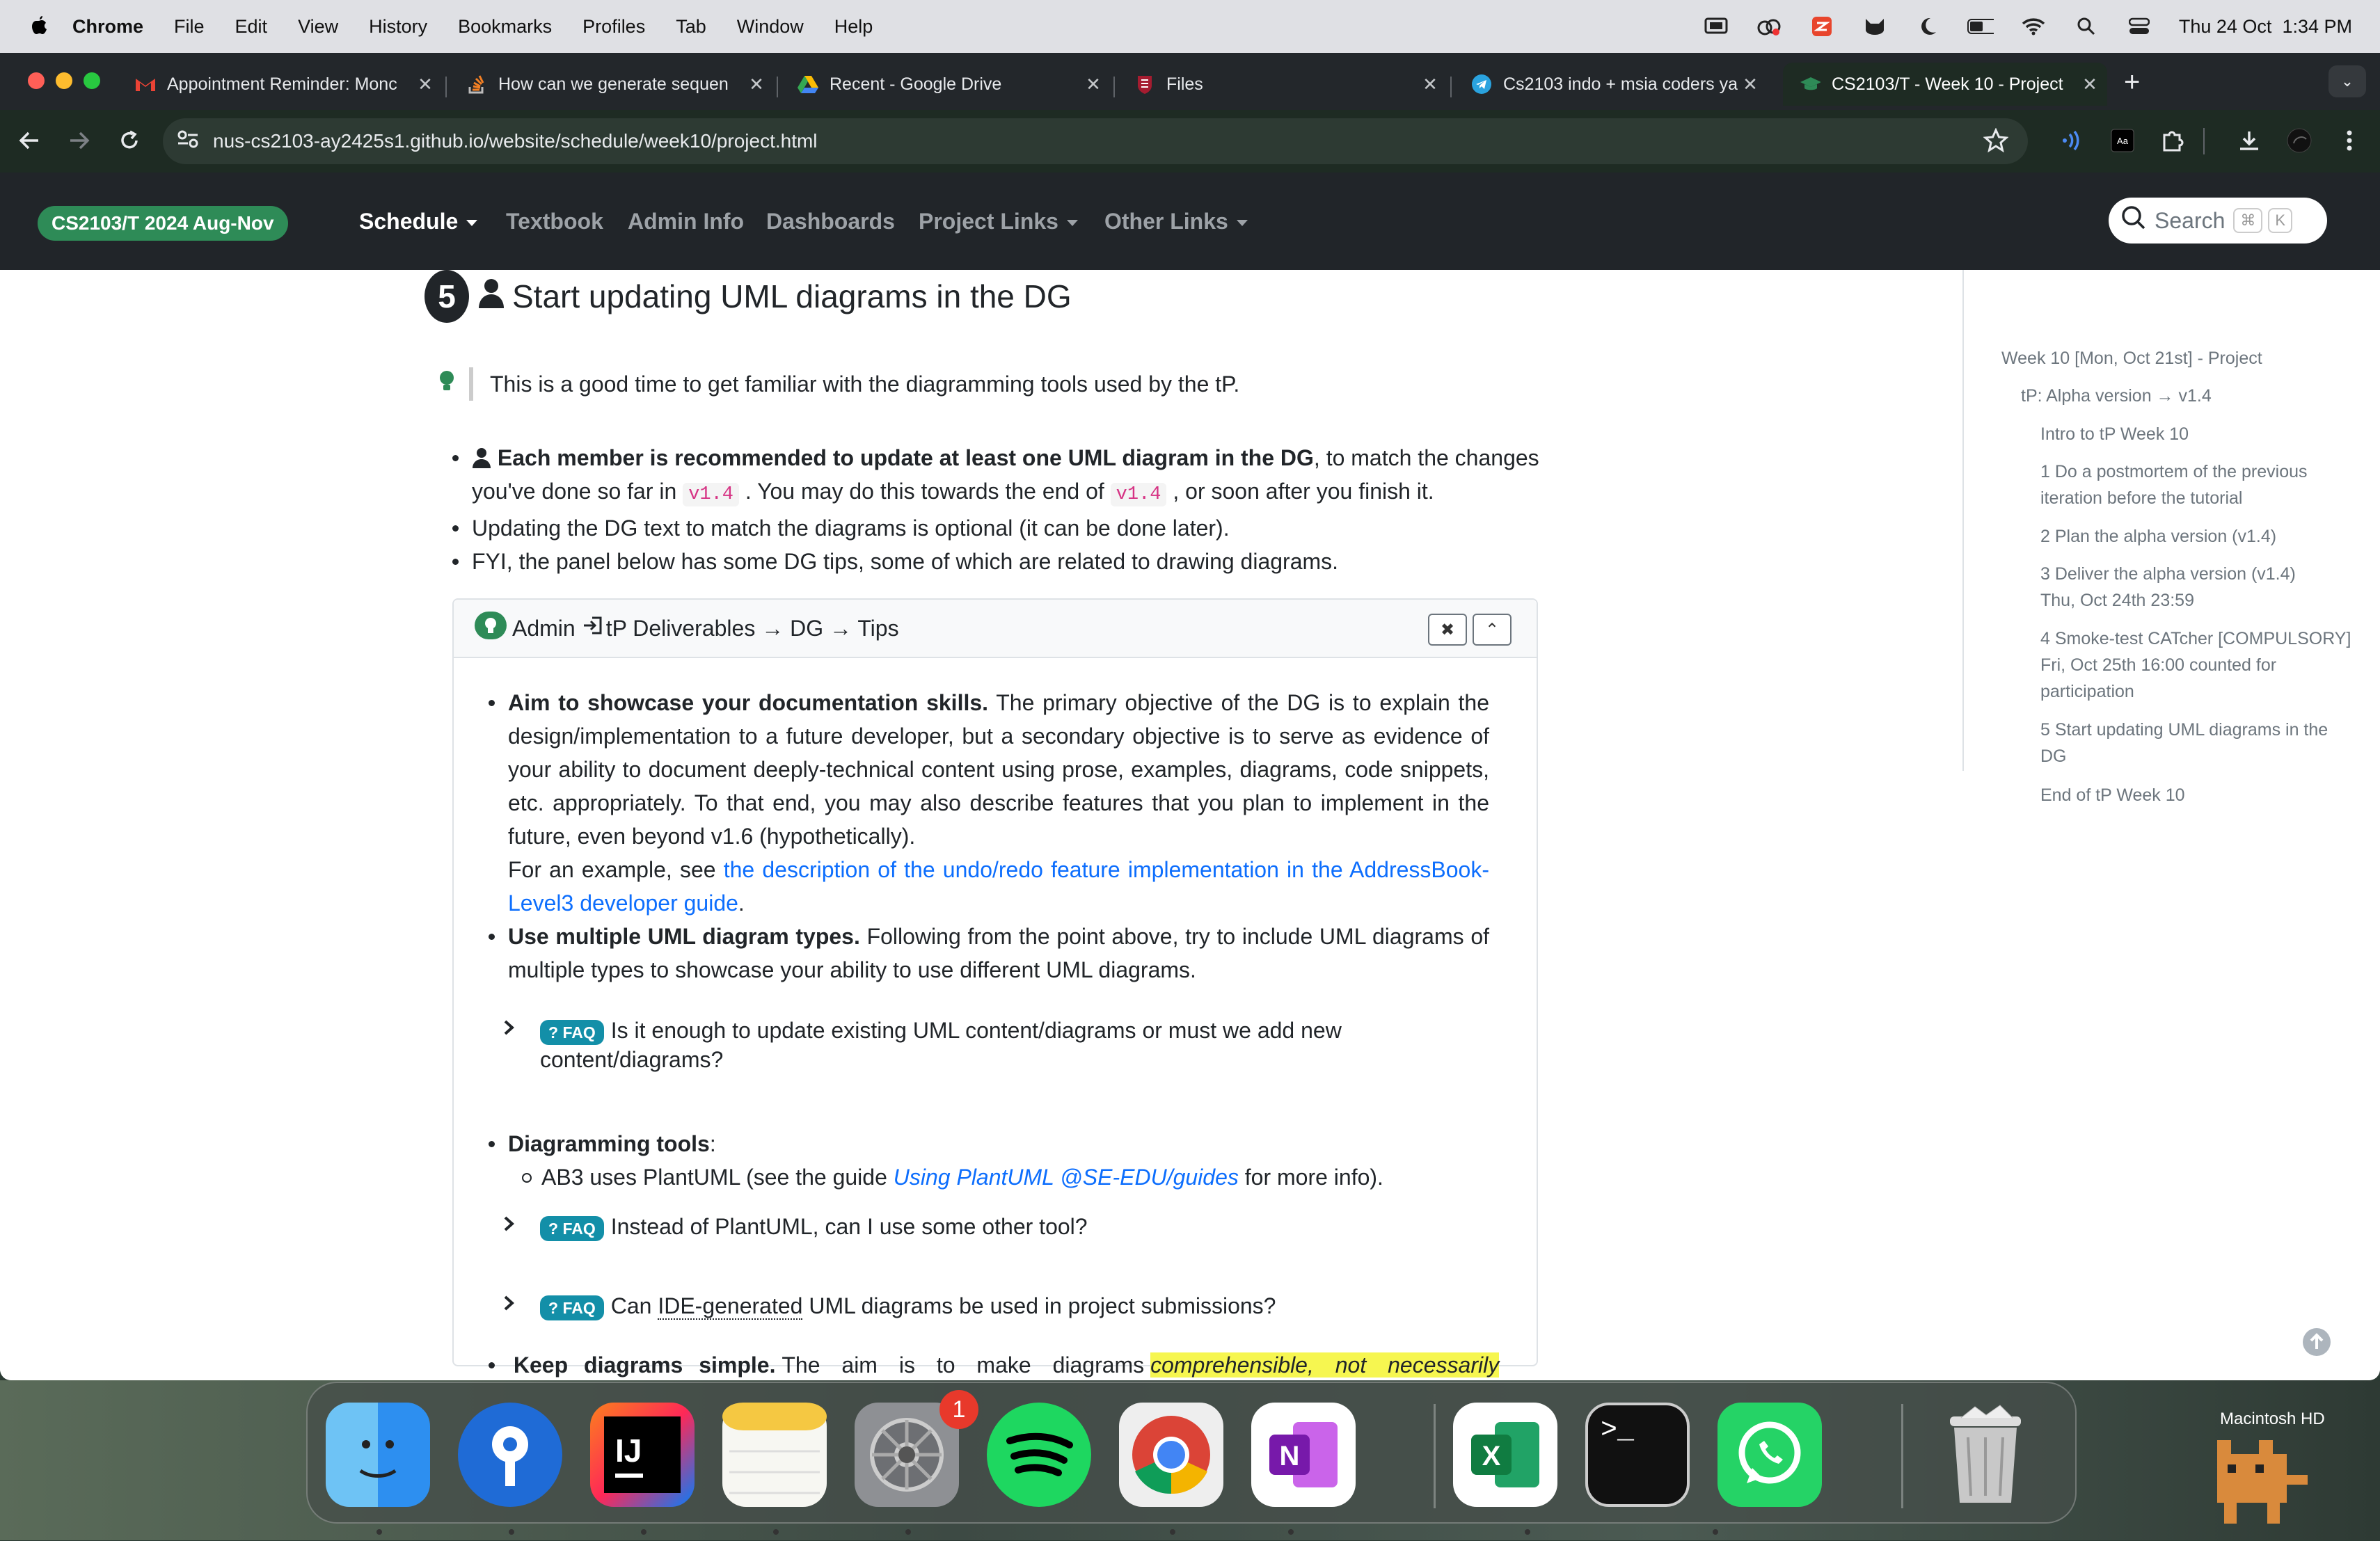 The width and height of the screenshot is (2380, 1541). I want to click on notes-icon, so click(774, 1455).